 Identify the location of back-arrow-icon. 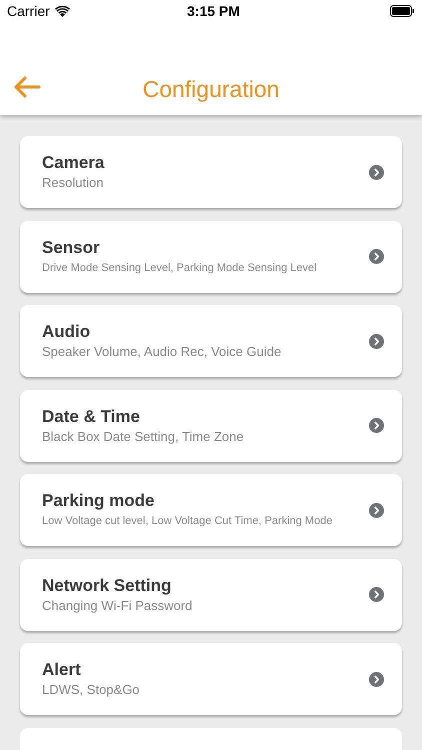
(27, 87).